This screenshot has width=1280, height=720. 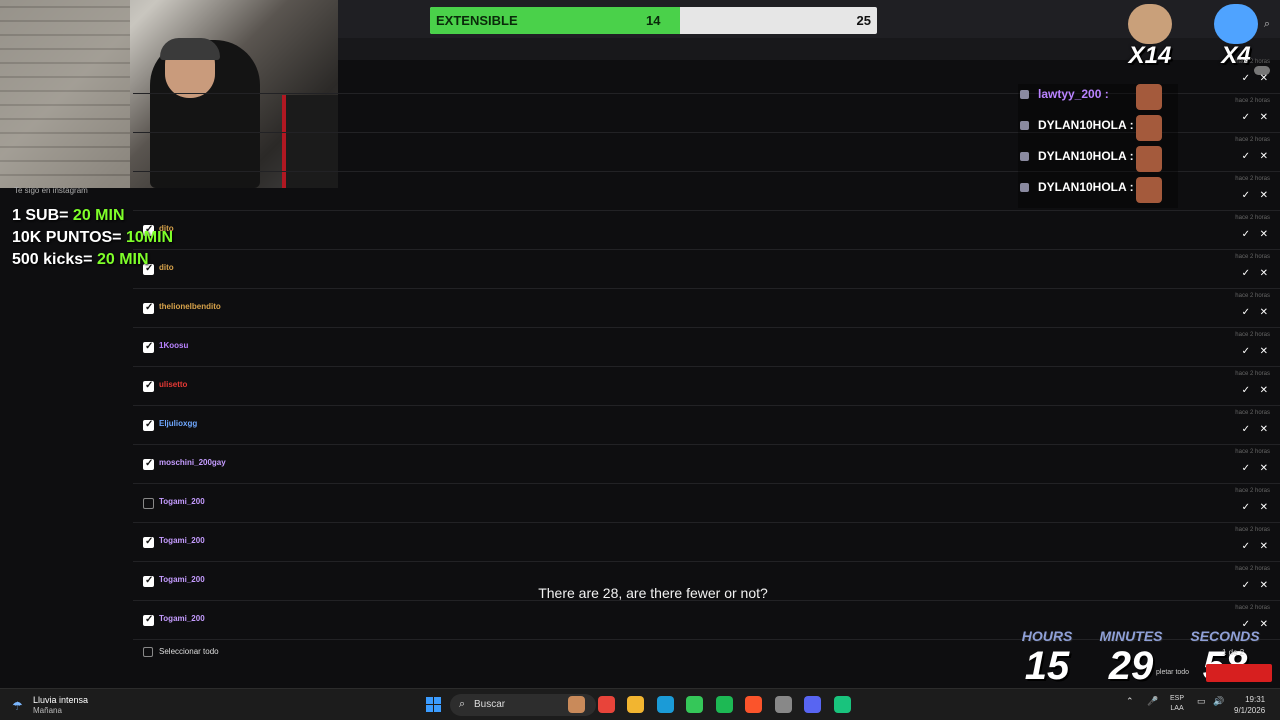 I want to click on language-indicator: ESP LAA, so click(x=1177, y=704).